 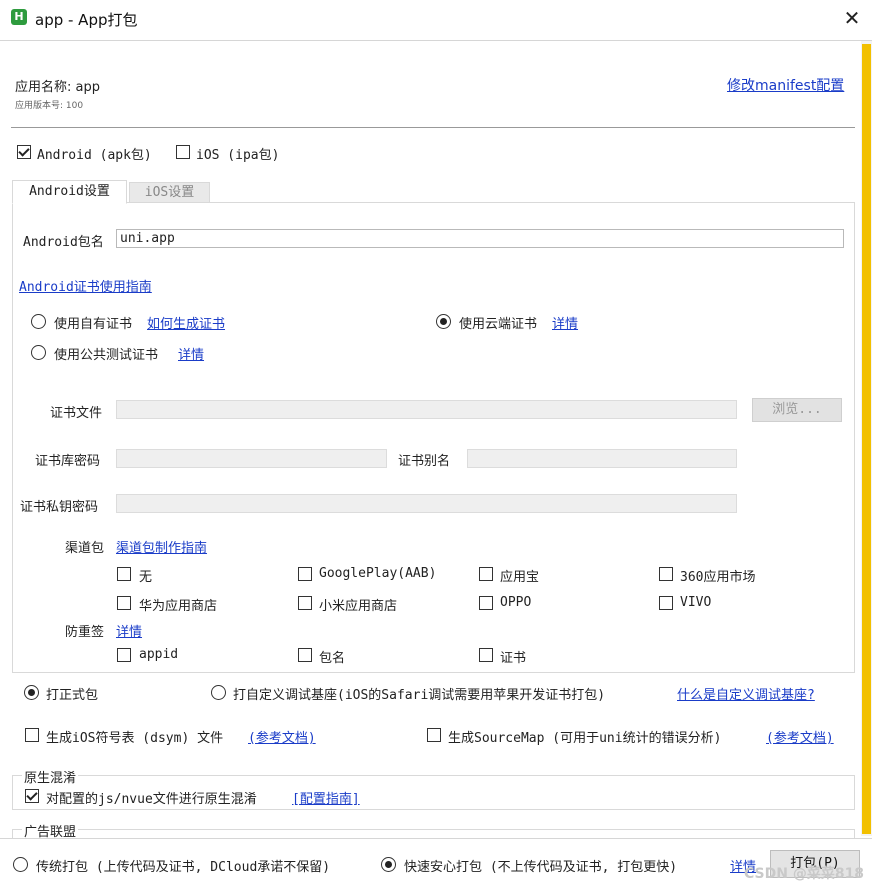 What do you see at coordinates (50, 776) in the screenshot?
I see `obfuscation-title: 原生混淆` at bounding box center [50, 776].